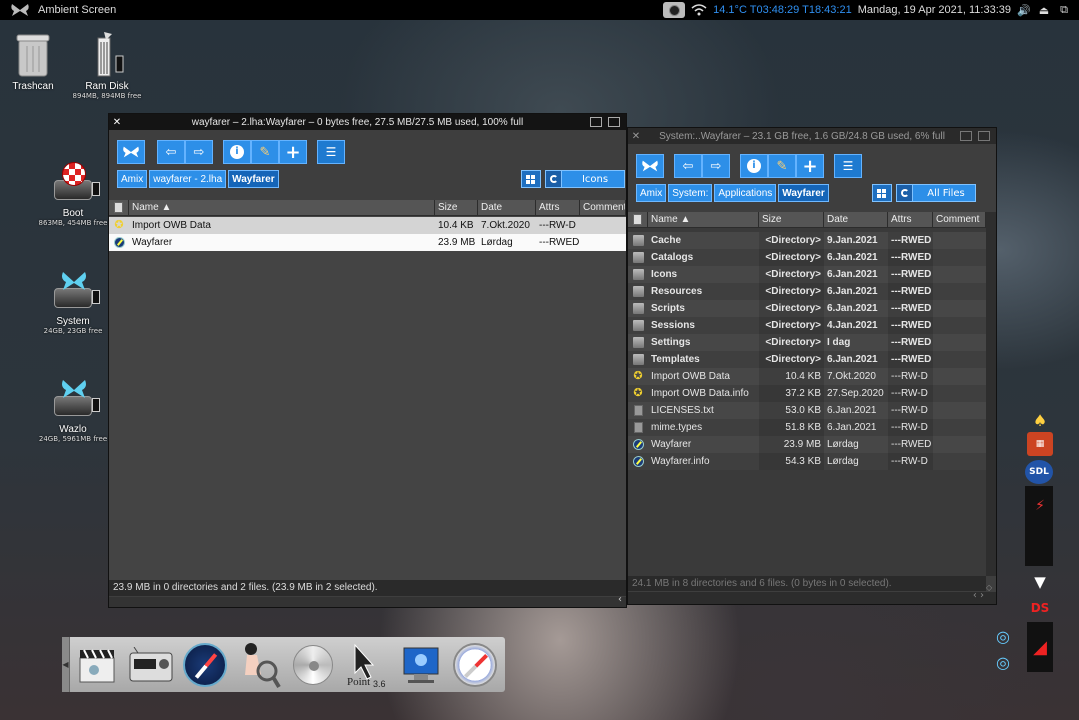 Image resolution: width=1079 pixels, height=720 pixels. Describe the element at coordinates (475, 665) in the screenshot. I see `dock-app-safari` at that location.